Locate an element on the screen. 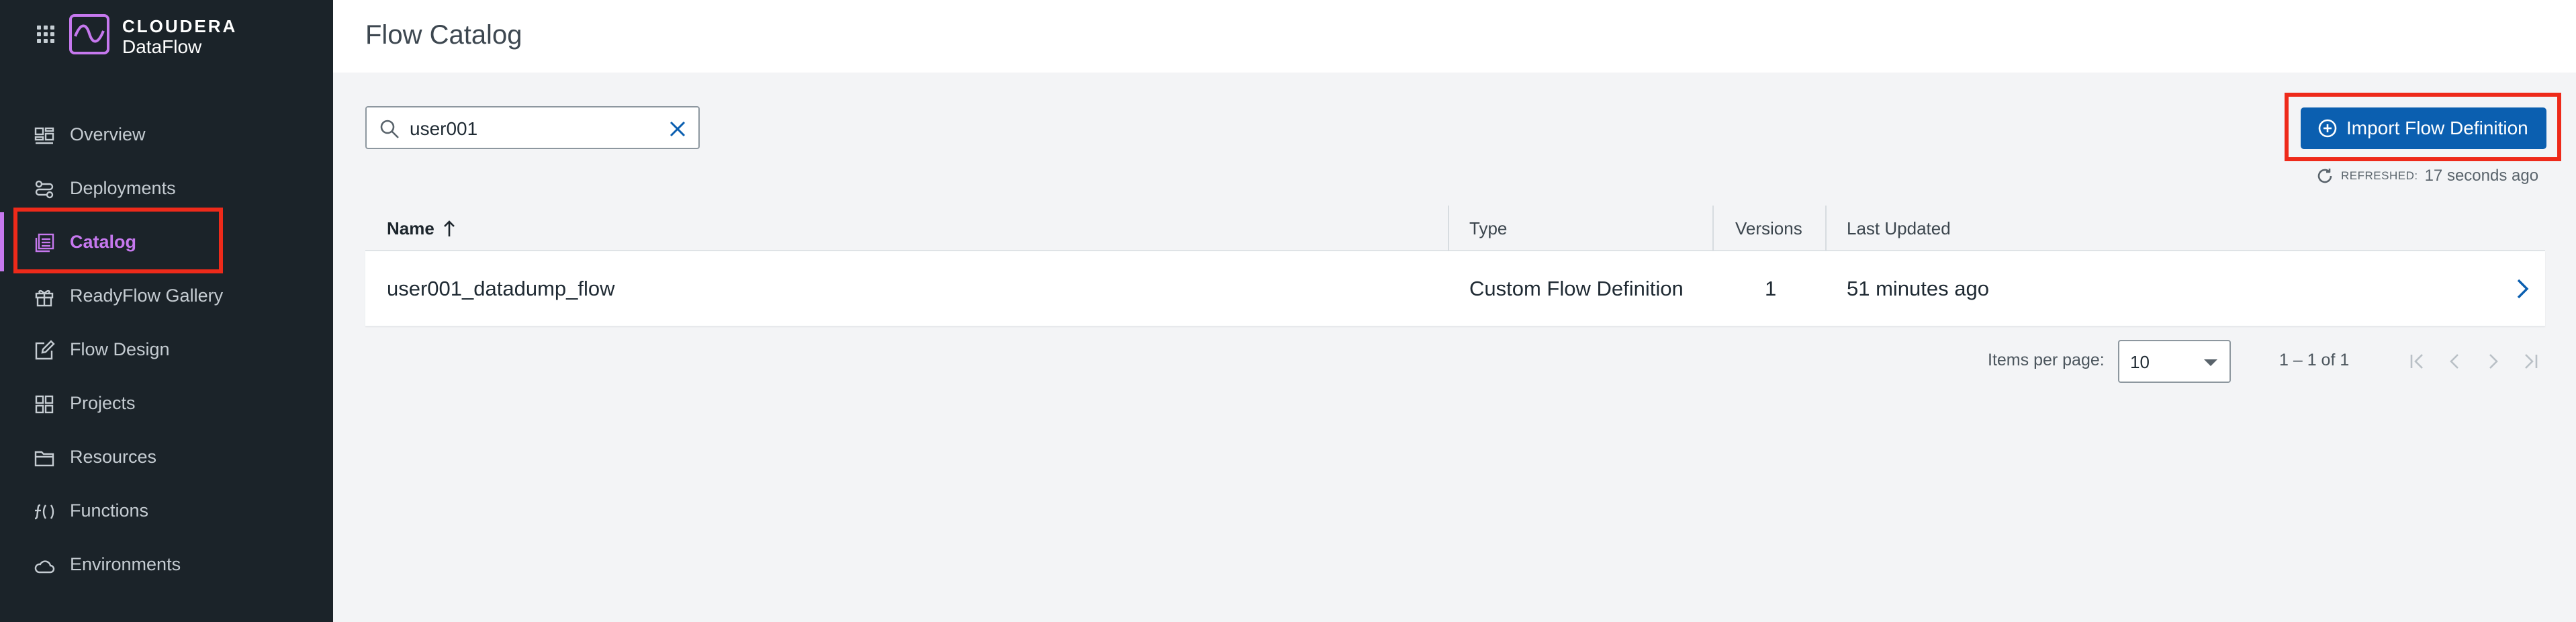 This screenshot has height=622, width=2576. search-icon is located at coordinates (389, 129).